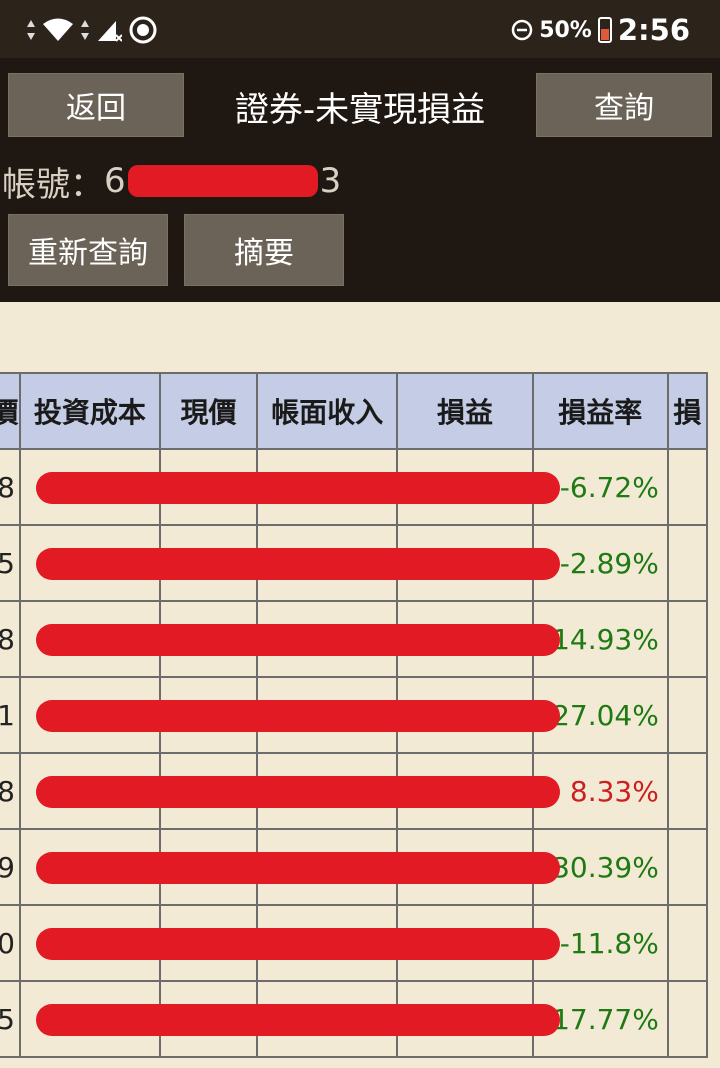 This screenshot has width=720, height=1068. Describe the element at coordinates (10, 411) in the screenshot. I see `column-header: 價` at that location.